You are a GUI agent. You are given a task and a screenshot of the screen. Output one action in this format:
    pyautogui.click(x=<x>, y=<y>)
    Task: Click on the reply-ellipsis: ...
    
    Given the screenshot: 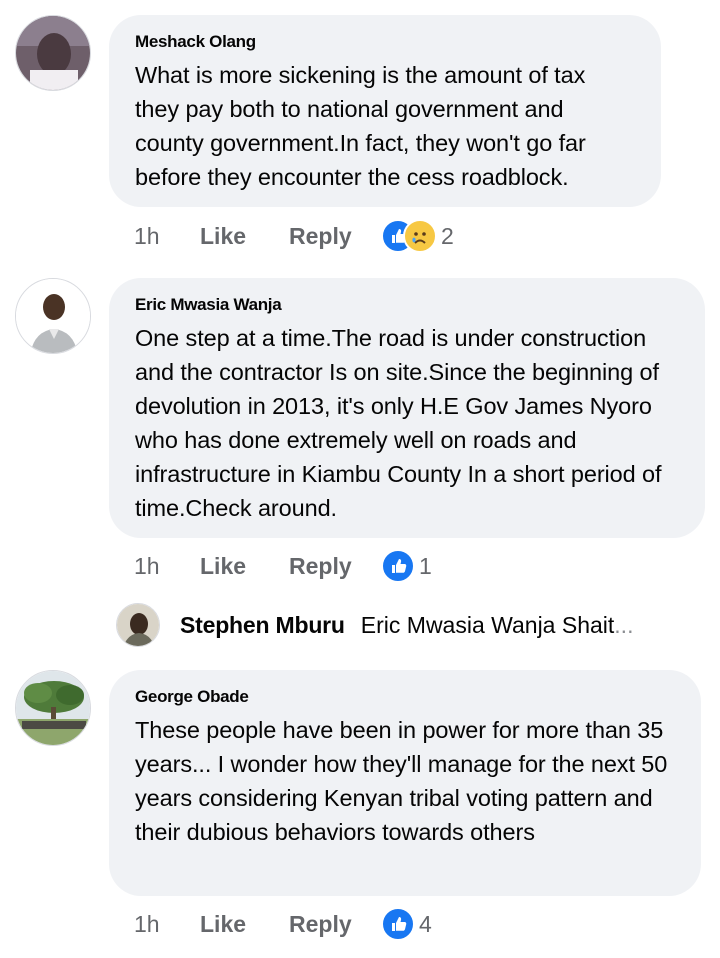 What is the action you would take?
    pyautogui.click(x=624, y=624)
    